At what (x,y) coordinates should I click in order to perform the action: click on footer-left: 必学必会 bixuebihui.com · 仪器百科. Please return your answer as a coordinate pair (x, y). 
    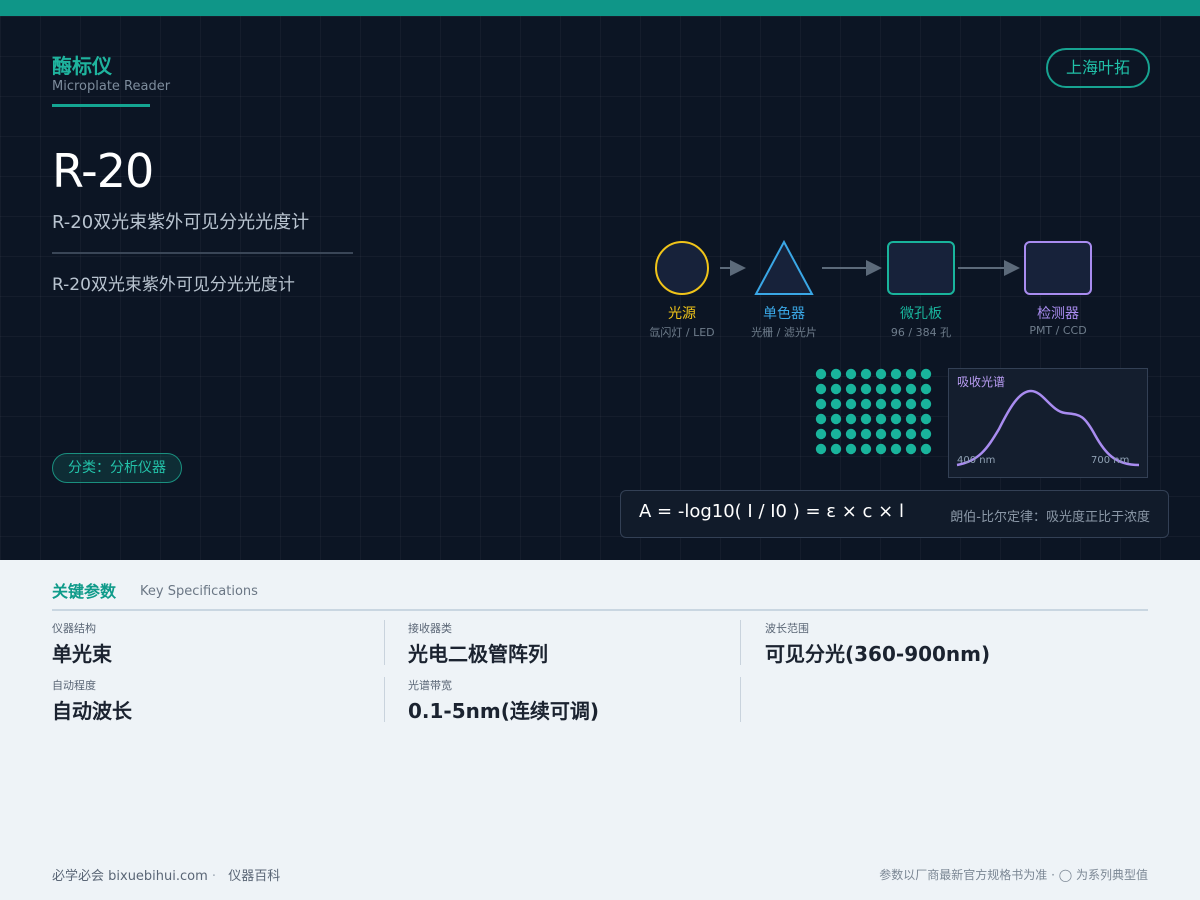
    Looking at the image, I should click on (166, 874).